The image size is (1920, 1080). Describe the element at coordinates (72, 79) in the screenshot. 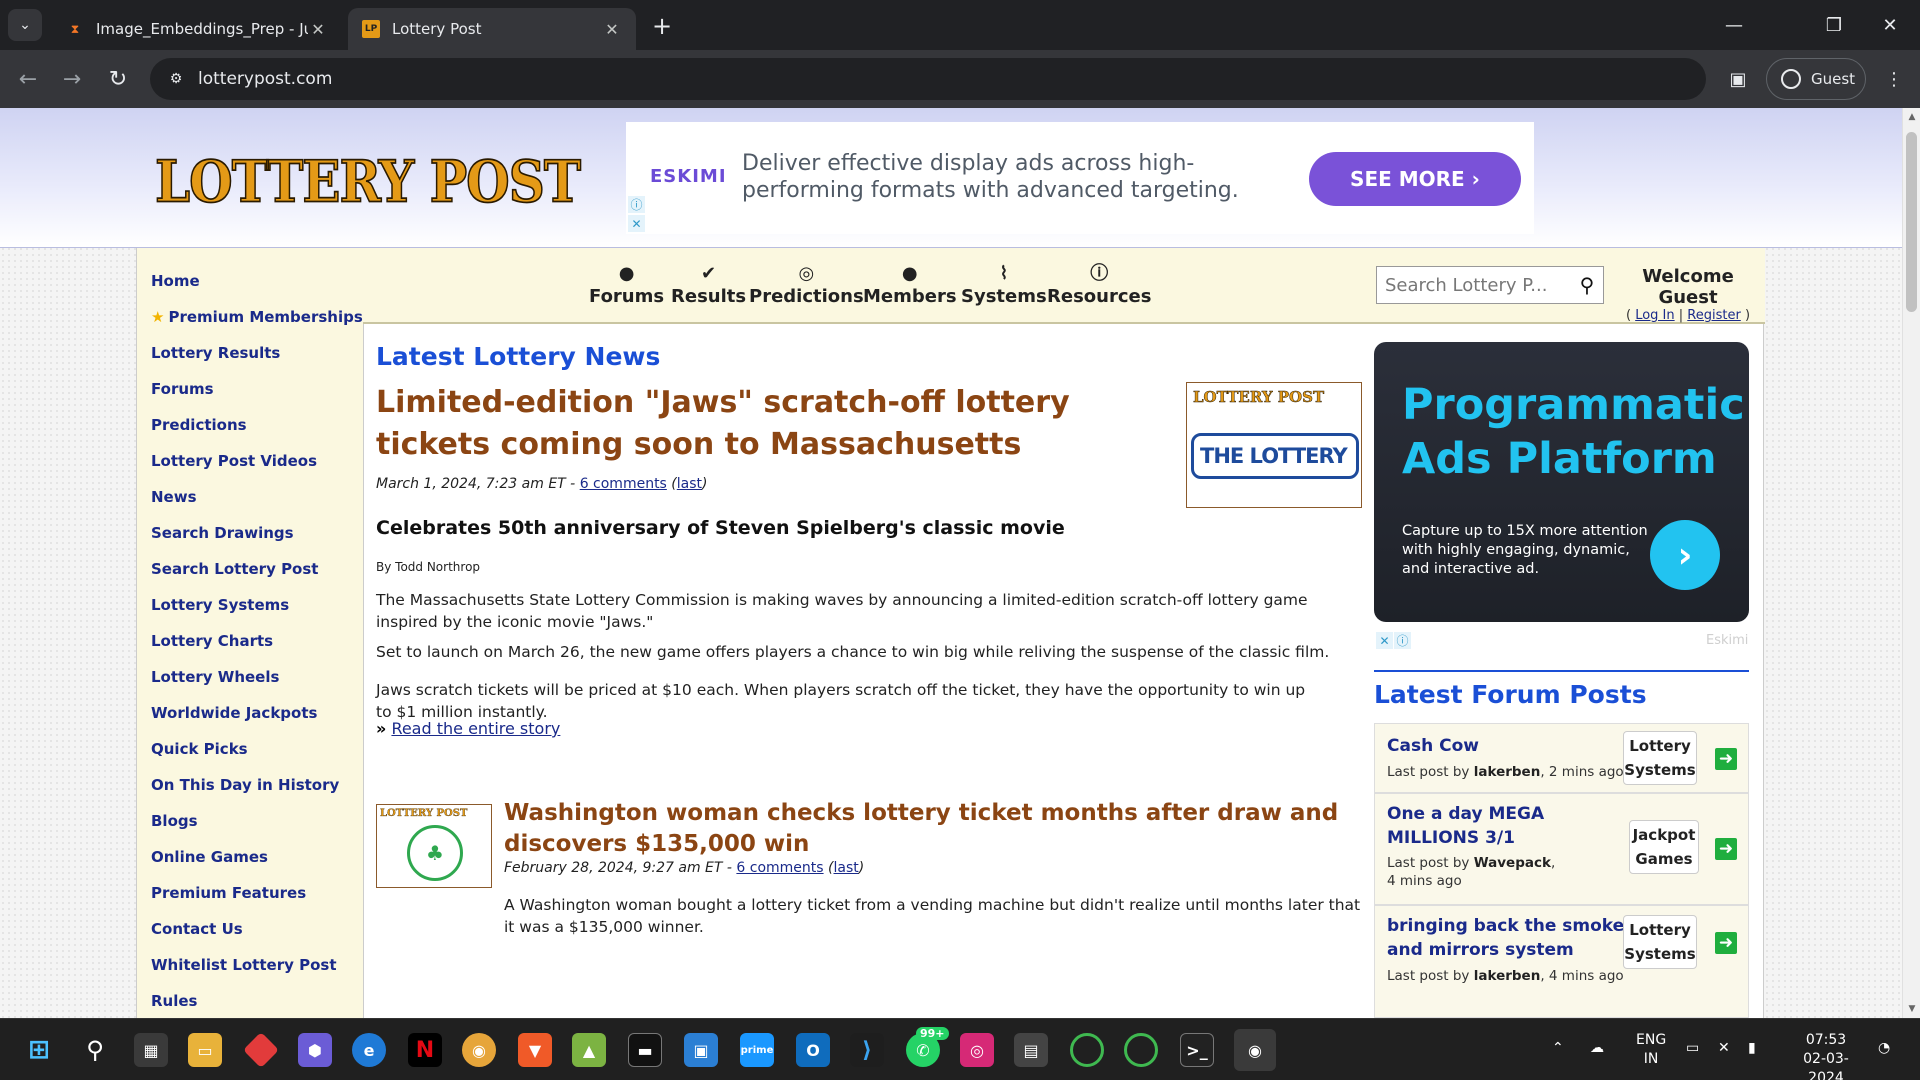

I see `forward-button: →` at that location.